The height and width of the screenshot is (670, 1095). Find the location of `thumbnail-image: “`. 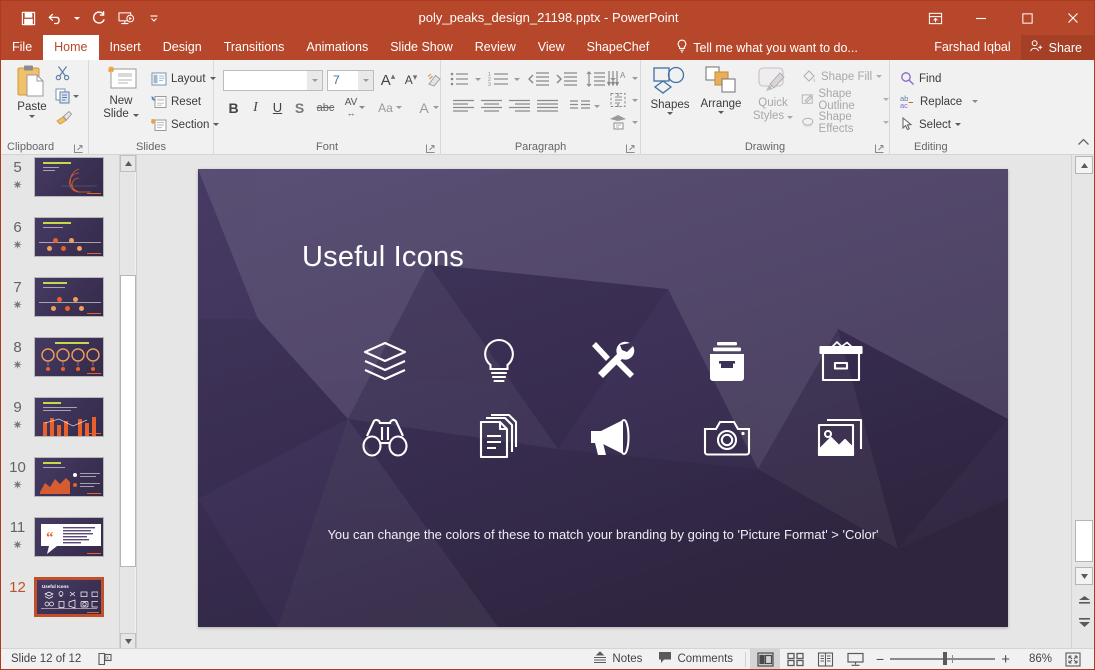

thumbnail-image: “ is located at coordinates (69, 537).